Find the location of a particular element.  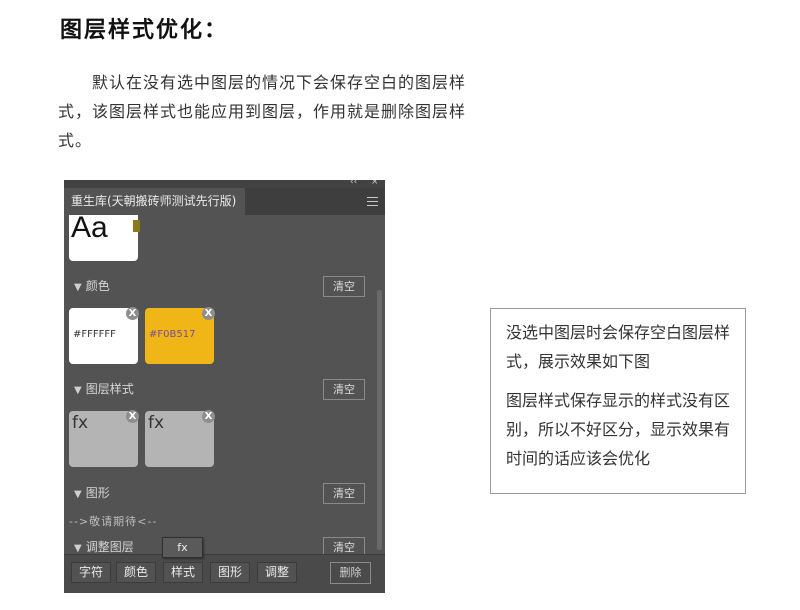

text-preview-card: Aa is located at coordinates (104, 236).